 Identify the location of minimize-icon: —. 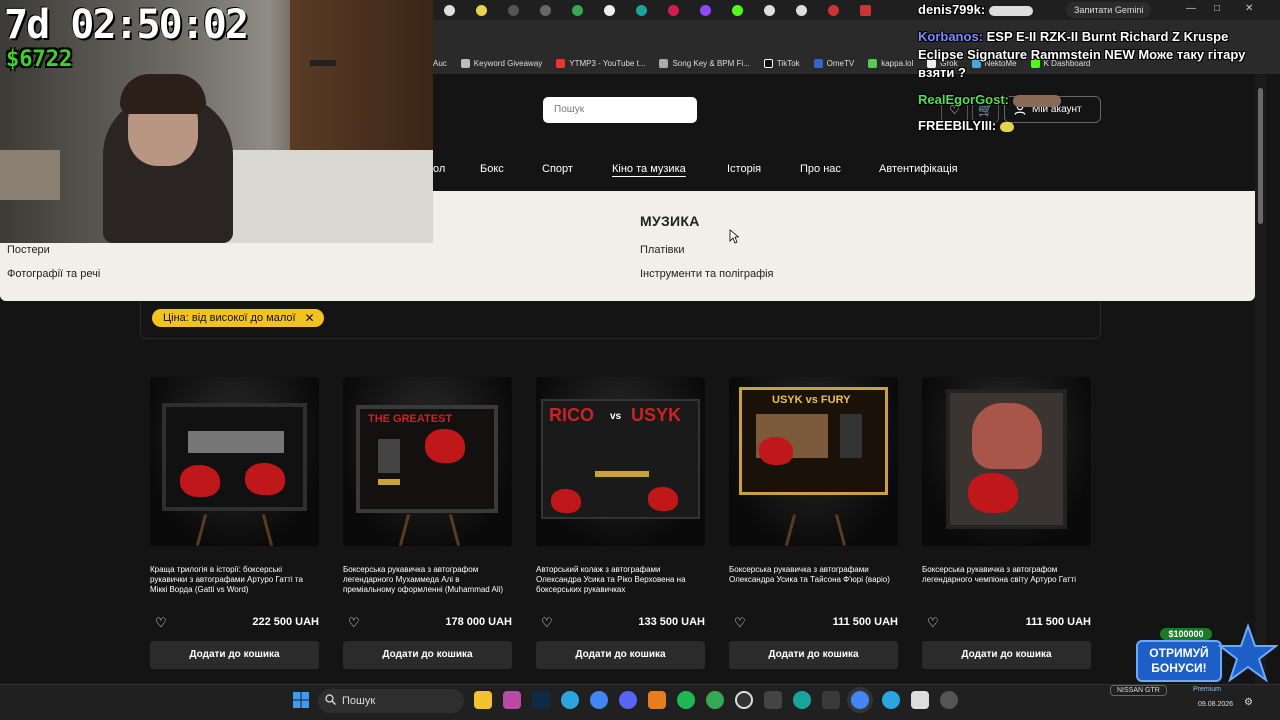
(1191, 8).